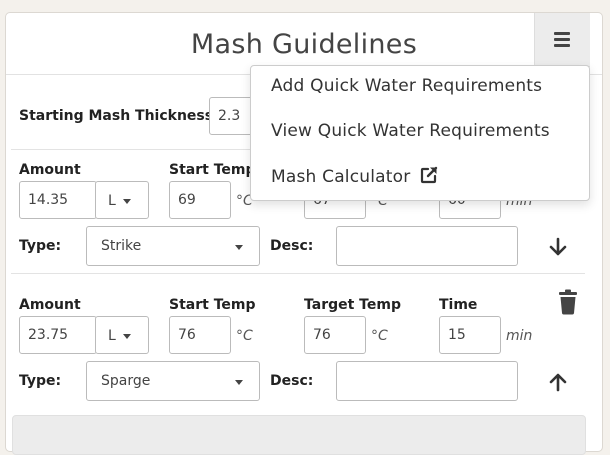 The image size is (610, 455). I want to click on start-temp-input: 69, so click(200, 200).